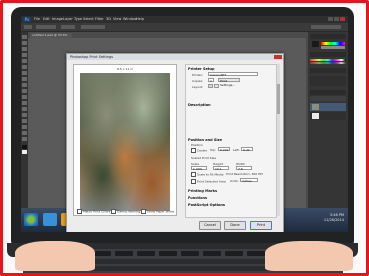 Image resolution: width=369 pixels, height=276 pixels. What do you see at coordinates (235, 225) in the screenshot?
I see `done-button: Done` at bounding box center [235, 225].